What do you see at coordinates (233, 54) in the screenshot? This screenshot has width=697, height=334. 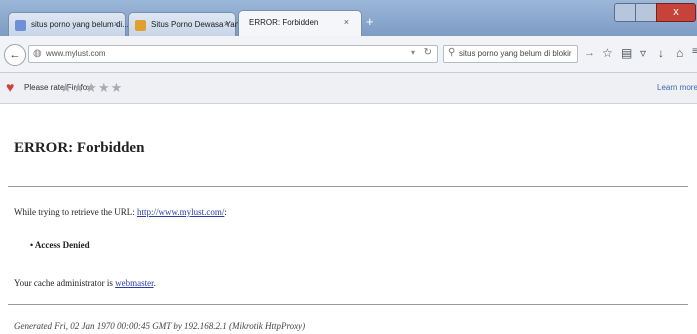 I see `url-bar: ◍ www.mylust.com ▾ ↻` at bounding box center [233, 54].